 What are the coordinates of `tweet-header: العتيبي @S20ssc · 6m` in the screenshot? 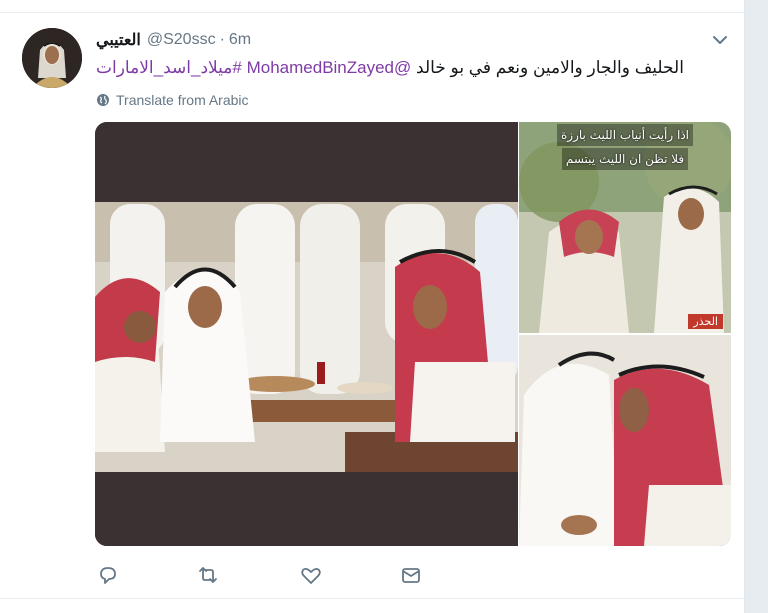 It's located at (173, 40).